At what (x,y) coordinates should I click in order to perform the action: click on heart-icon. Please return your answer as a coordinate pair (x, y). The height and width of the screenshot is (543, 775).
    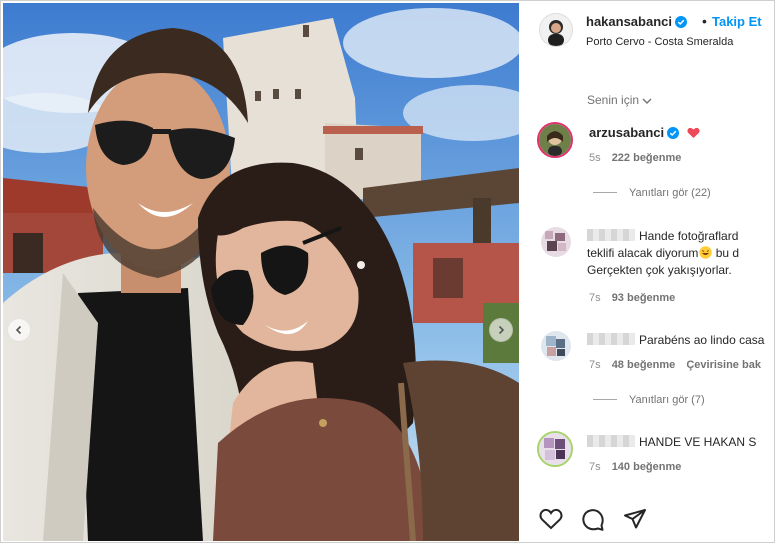
    Looking at the image, I should click on (551, 519).